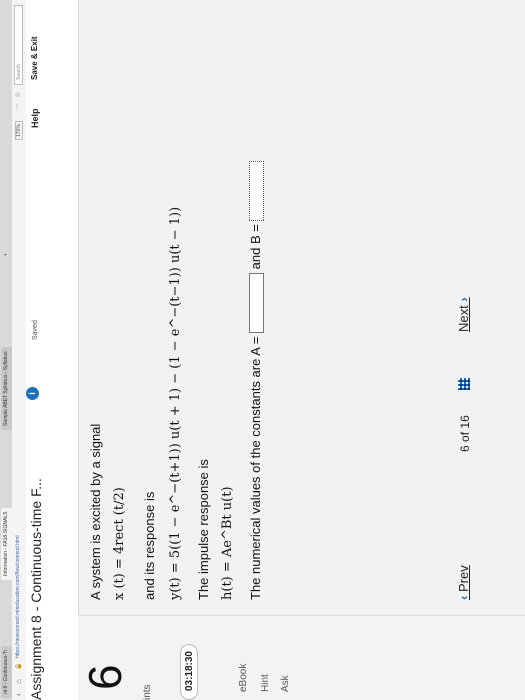  What do you see at coordinates (301, 657) in the screenshot?
I see `question-sidebar: 6 ints 03:18:30 eBook Hint Ask` at bounding box center [301, 657].